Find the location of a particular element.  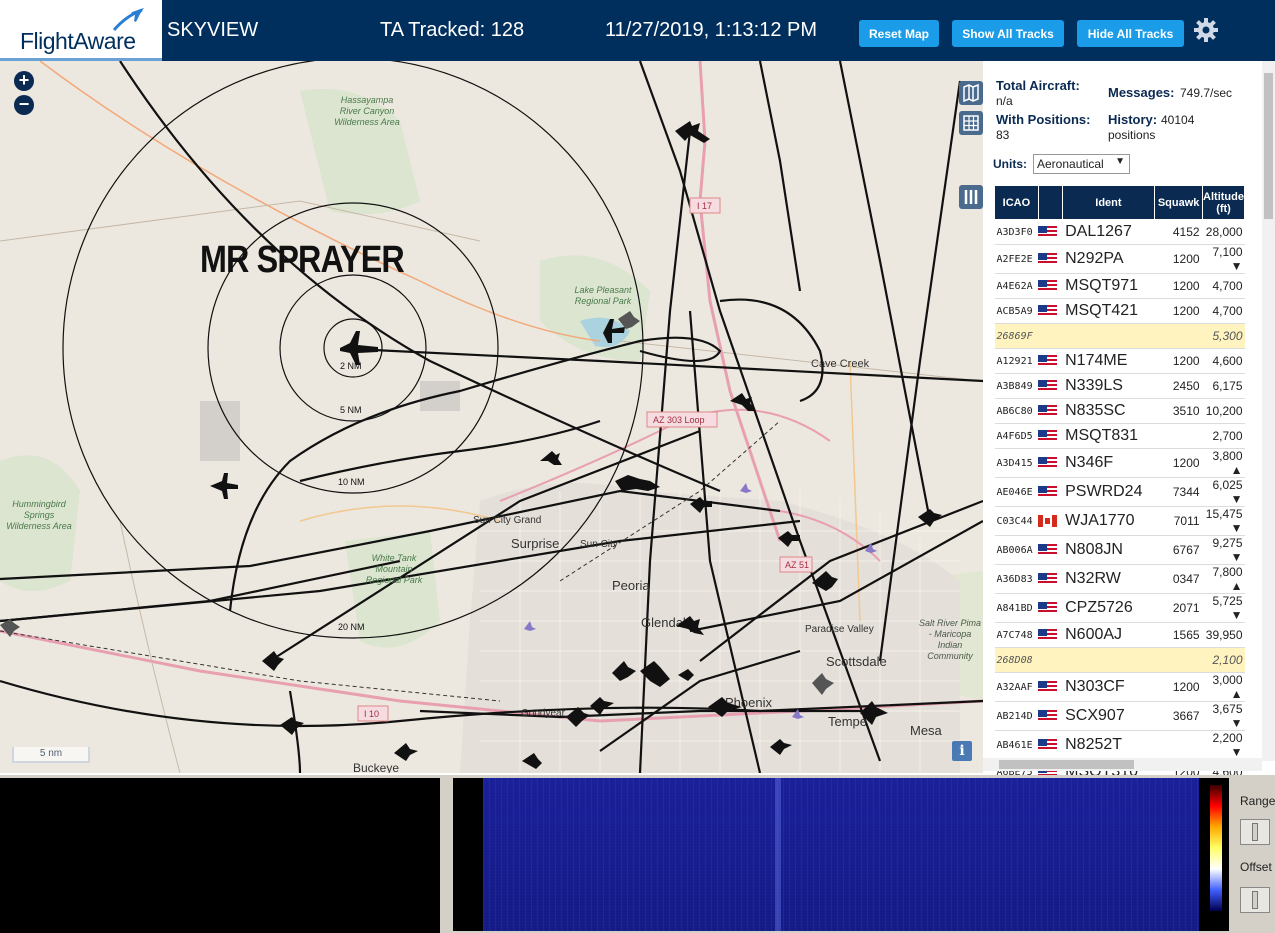

map-layers-icon is located at coordinates (971, 93).